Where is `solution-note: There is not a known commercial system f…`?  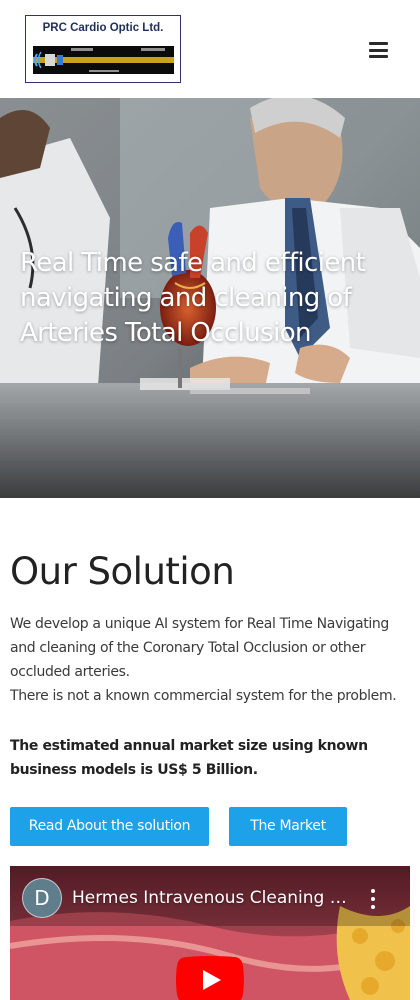 solution-note: There is not a known commercial system f… is located at coordinates (203, 696).